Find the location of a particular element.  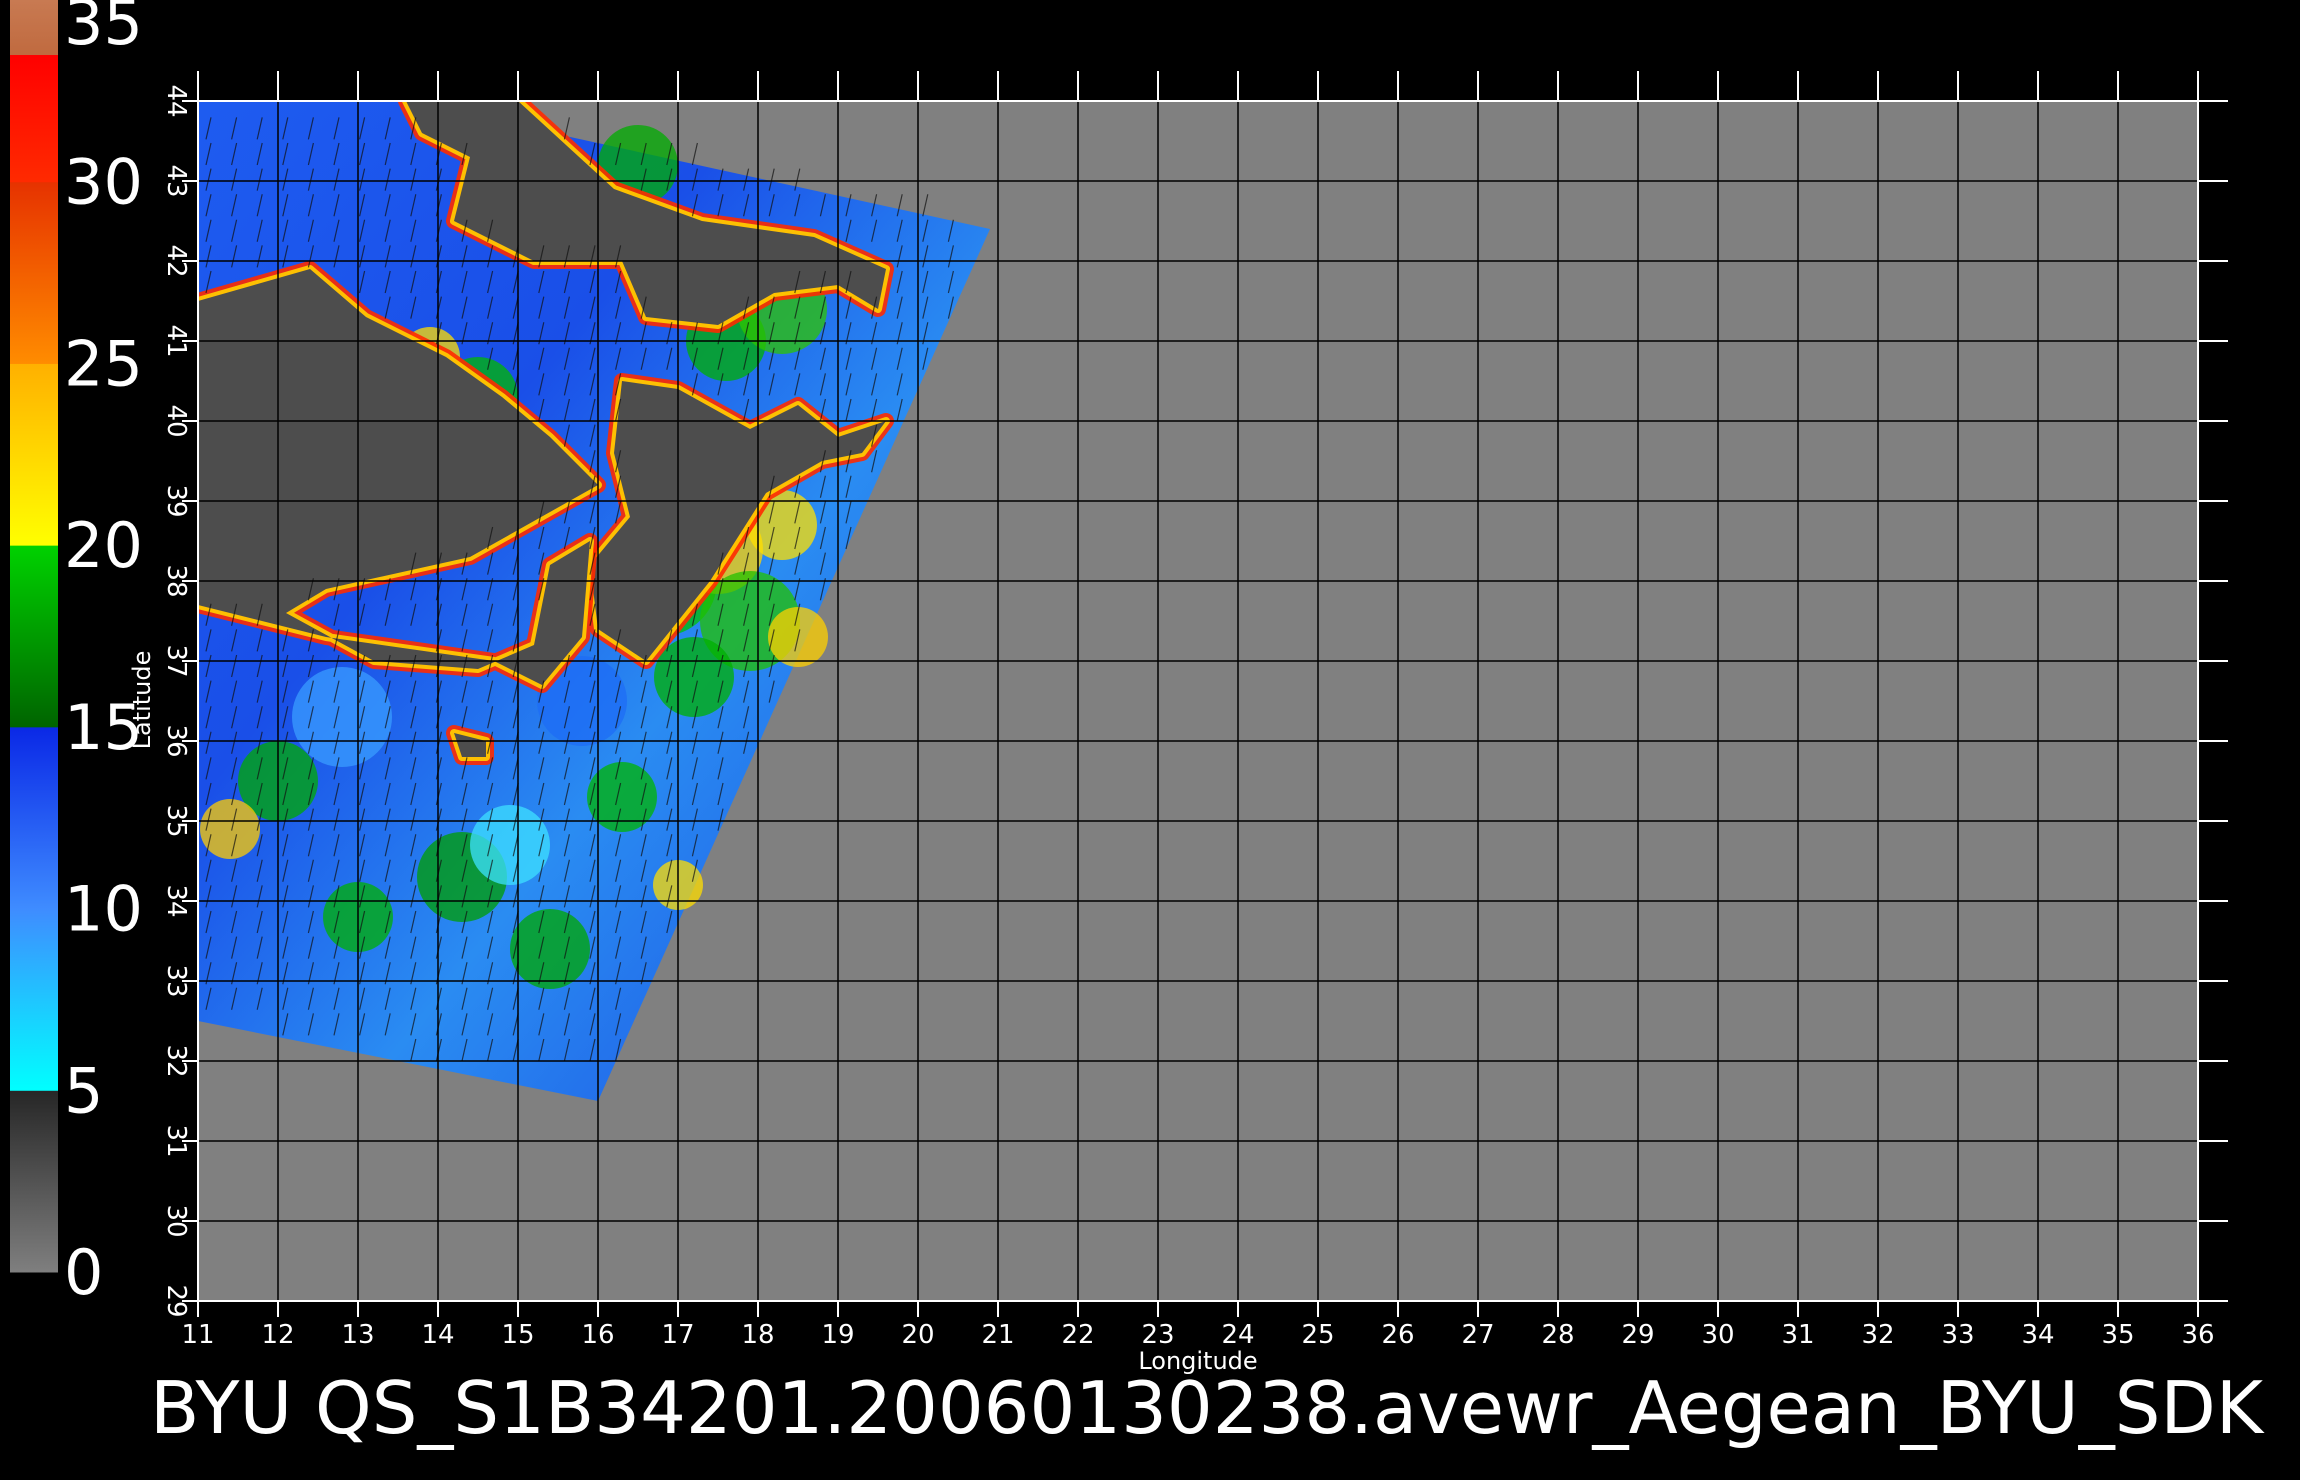

colorbar-tick-label: 10 is located at coordinates (103, 909).